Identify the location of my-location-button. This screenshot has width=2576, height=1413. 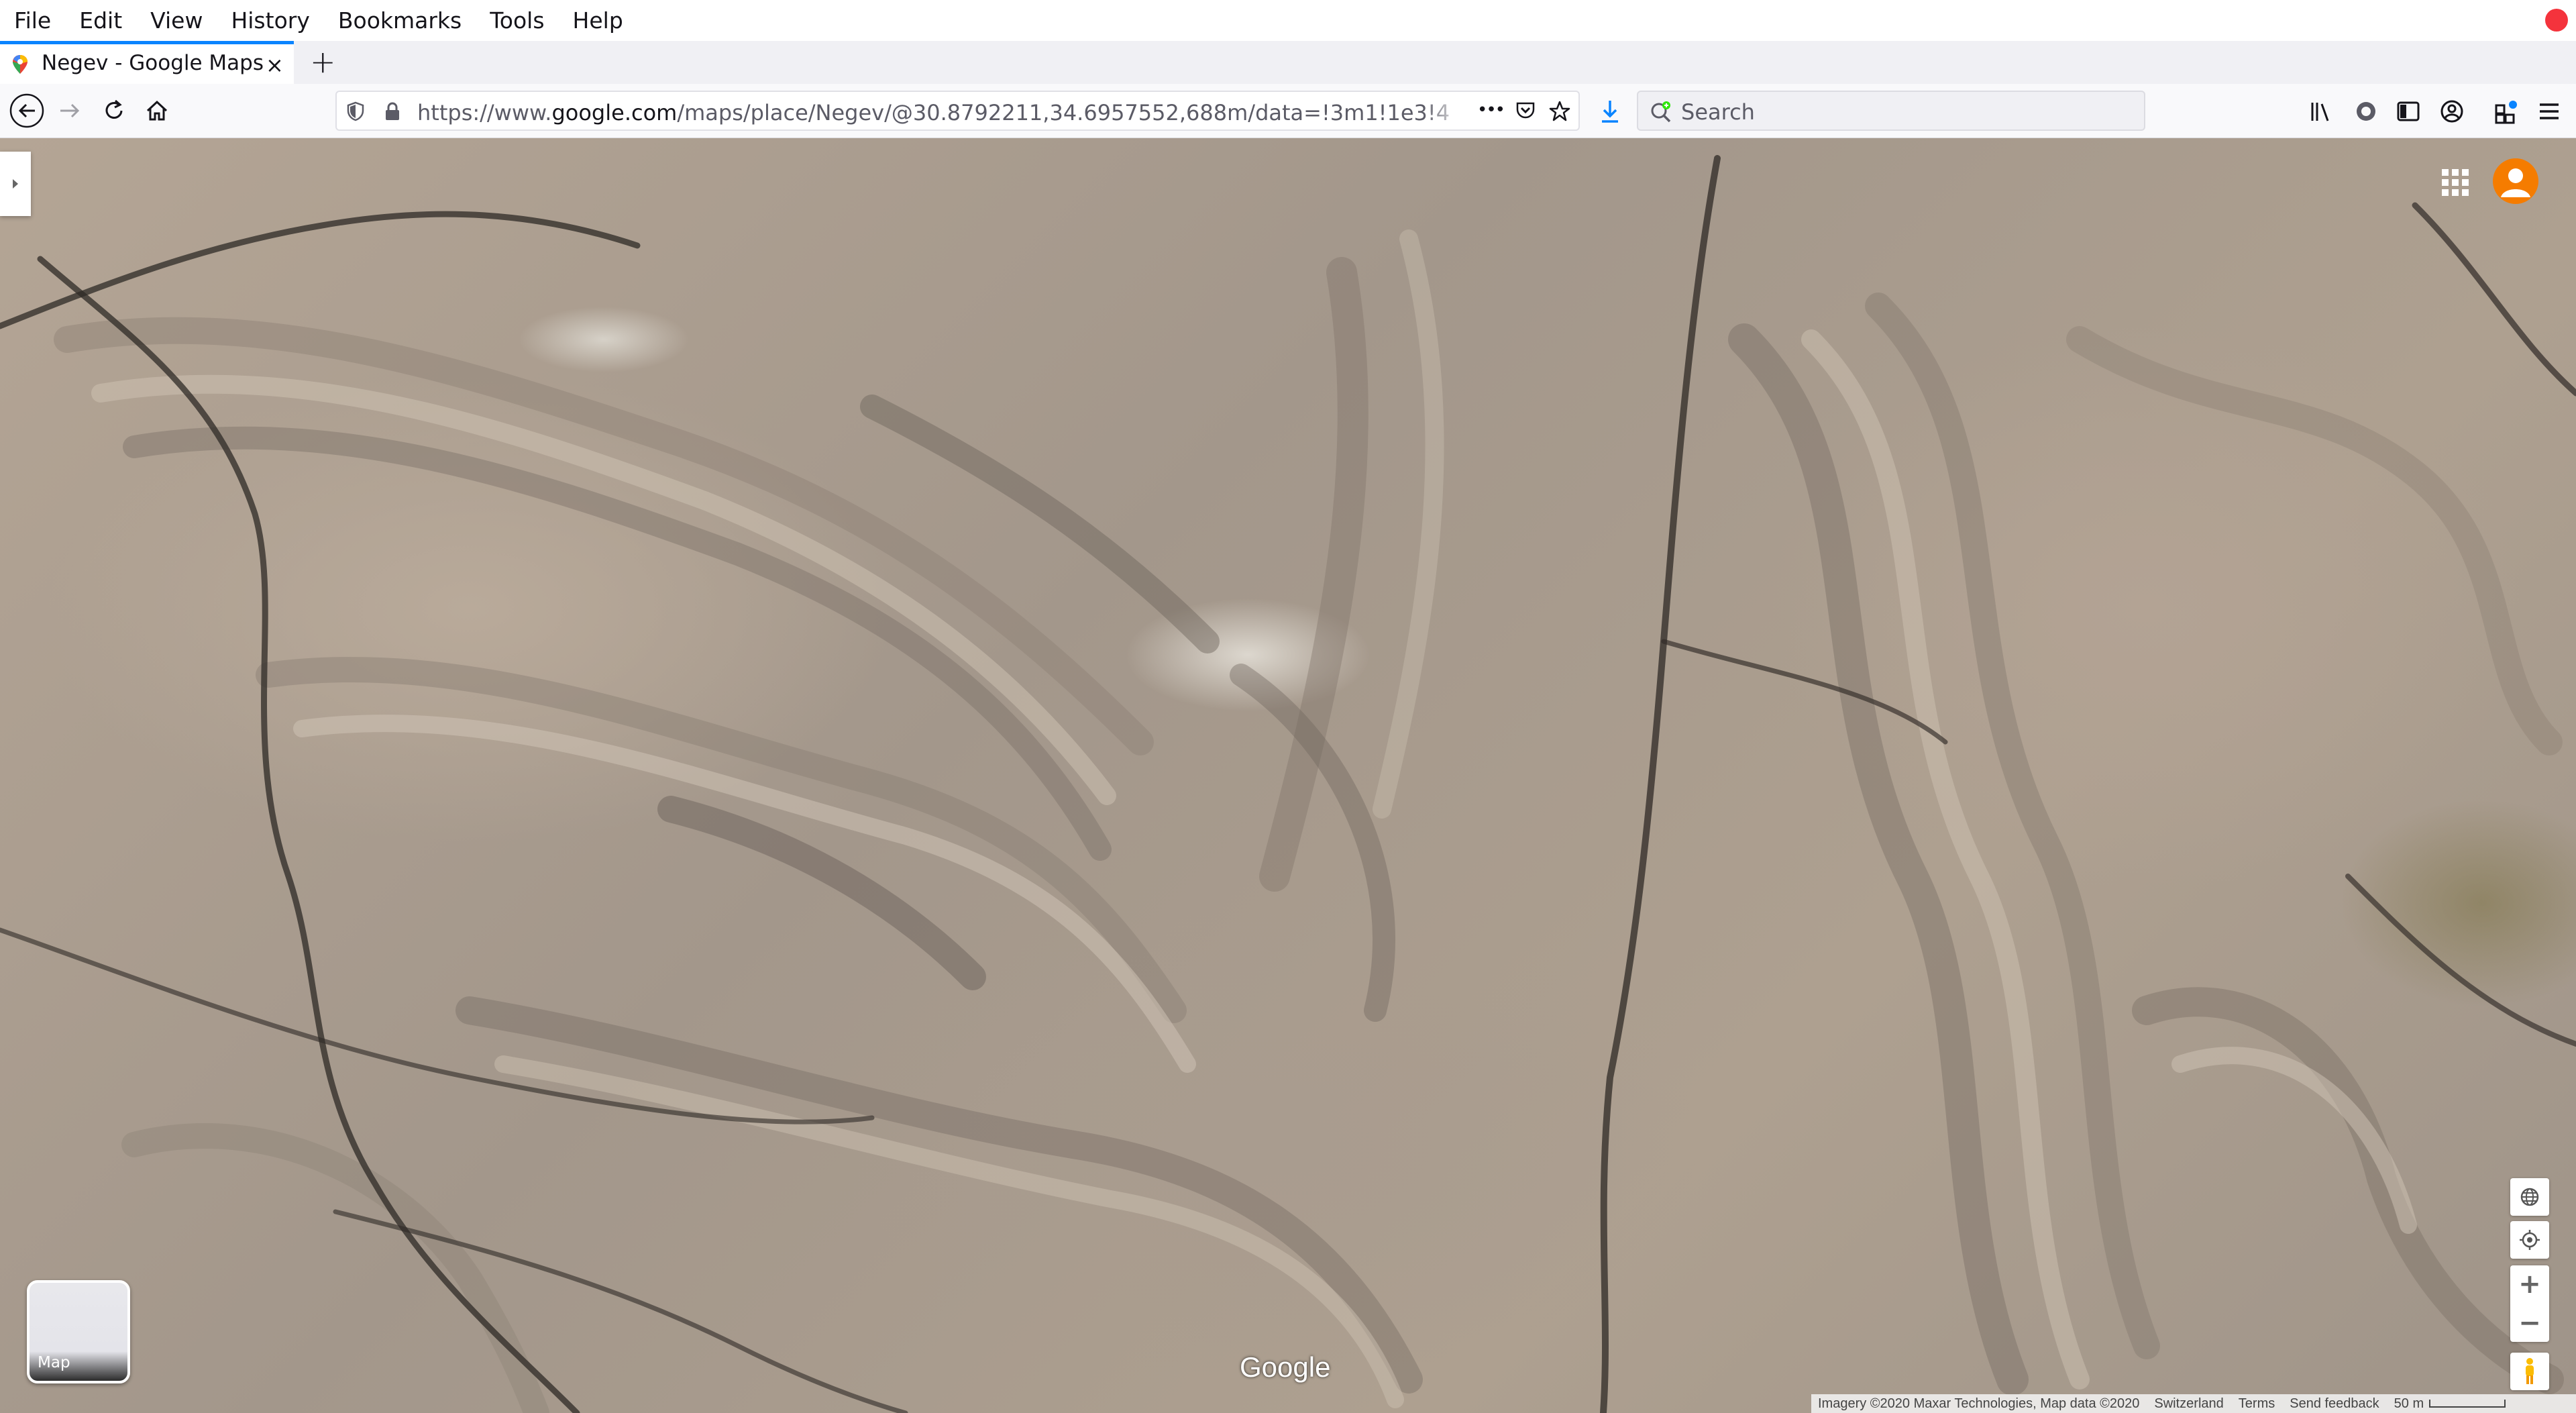
(2529, 1240).